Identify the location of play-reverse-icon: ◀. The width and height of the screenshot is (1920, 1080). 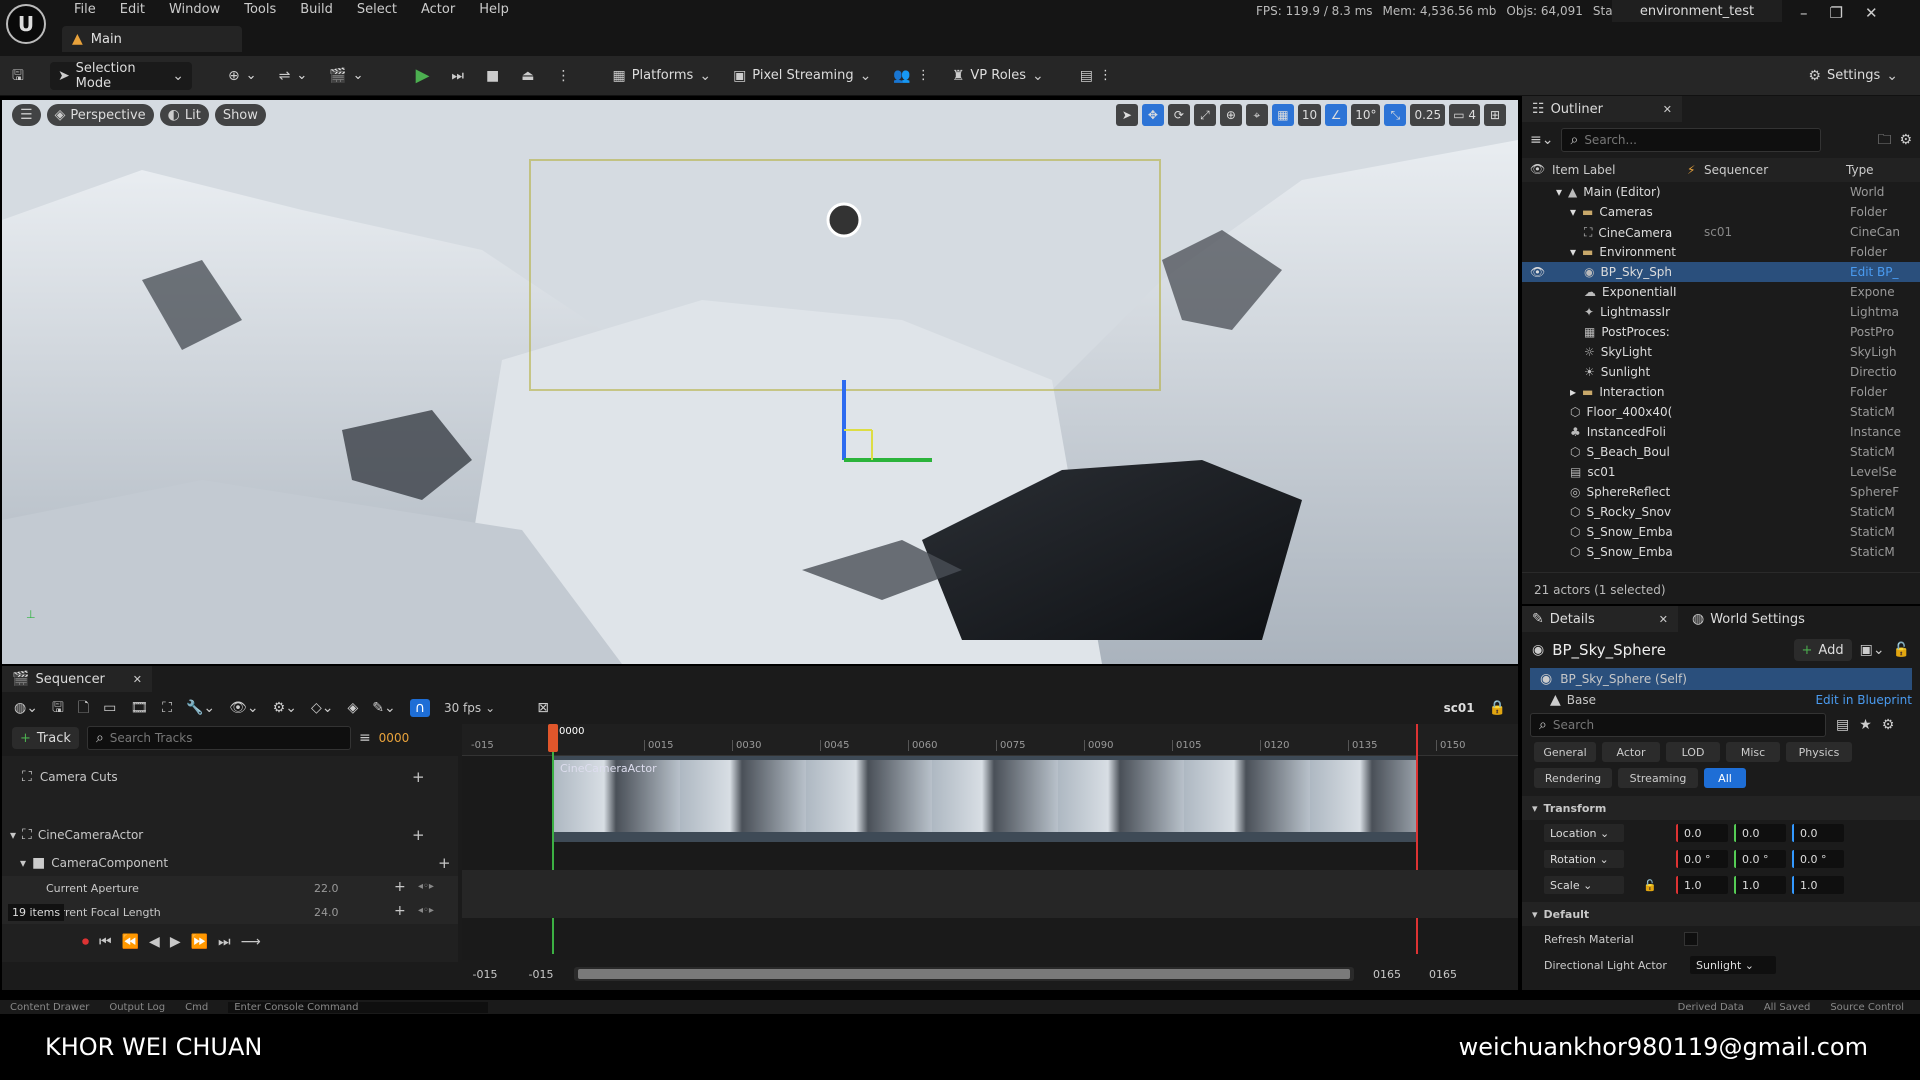
(154, 942).